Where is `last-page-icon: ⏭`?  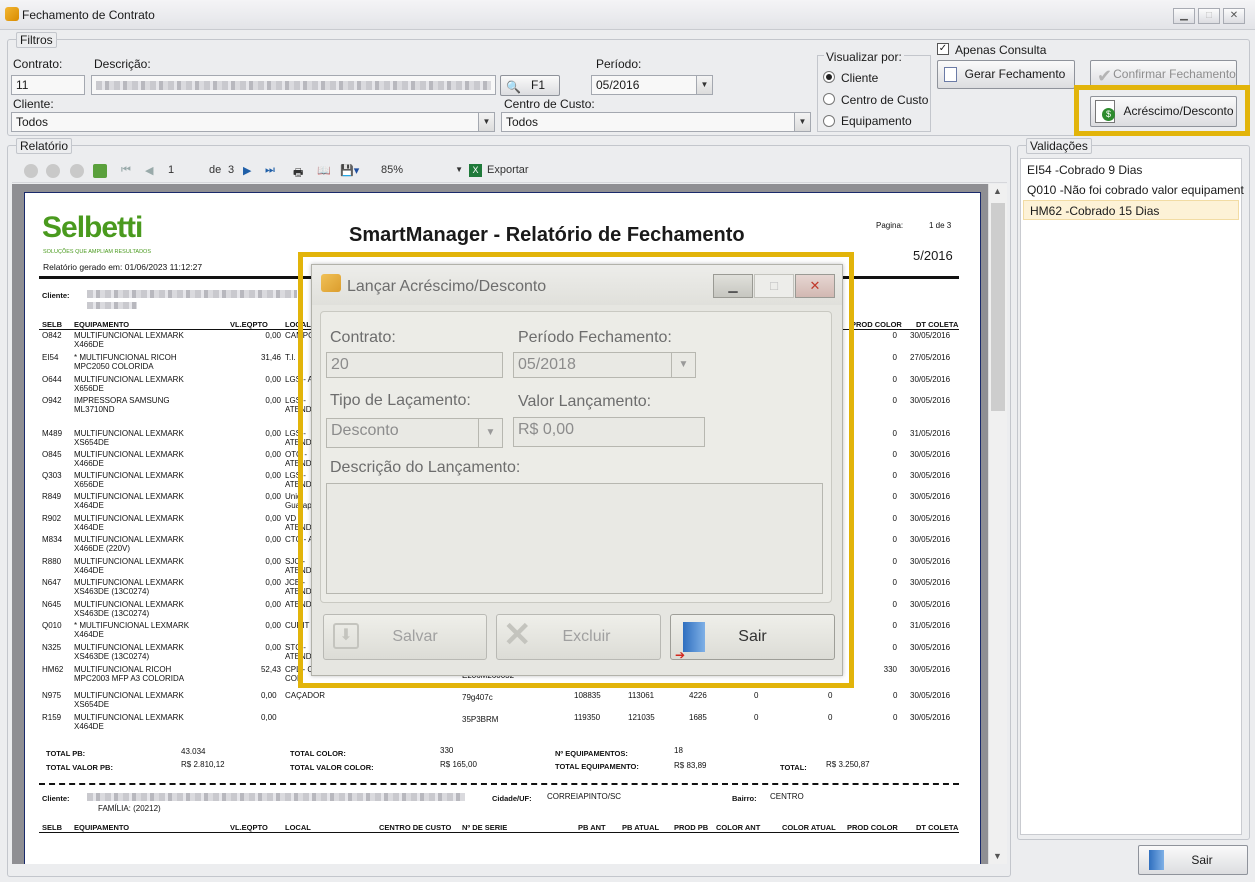
last-page-icon: ⏭ is located at coordinates (270, 170).